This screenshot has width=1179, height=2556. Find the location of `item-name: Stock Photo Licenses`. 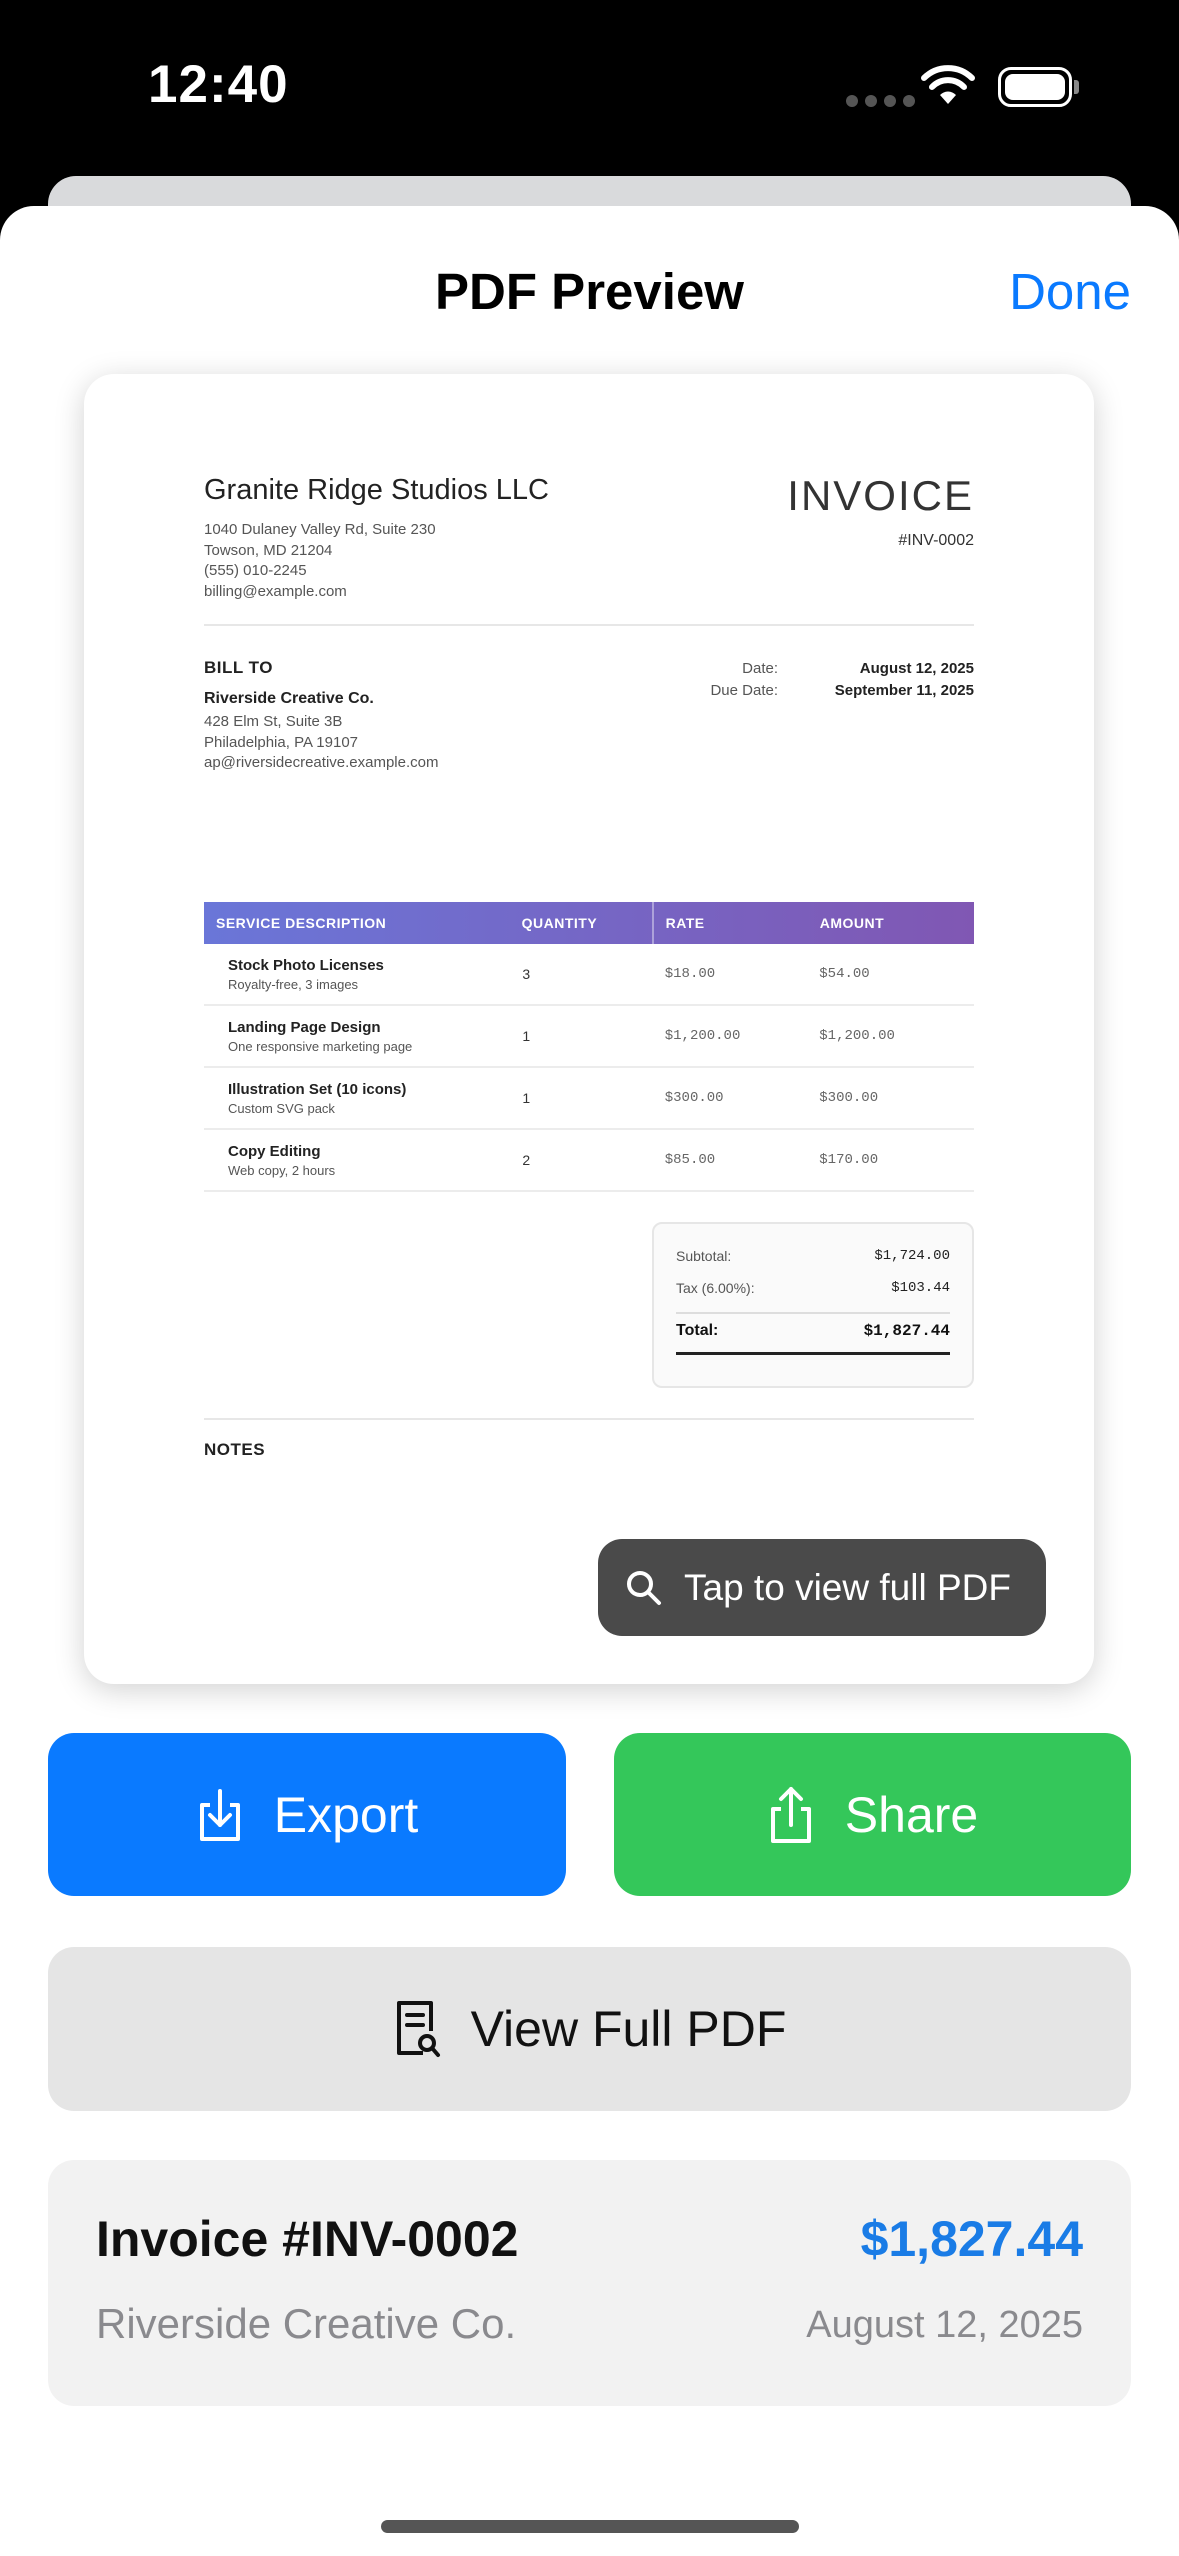

item-name: Stock Photo Licenses is located at coordinates (306, 965).